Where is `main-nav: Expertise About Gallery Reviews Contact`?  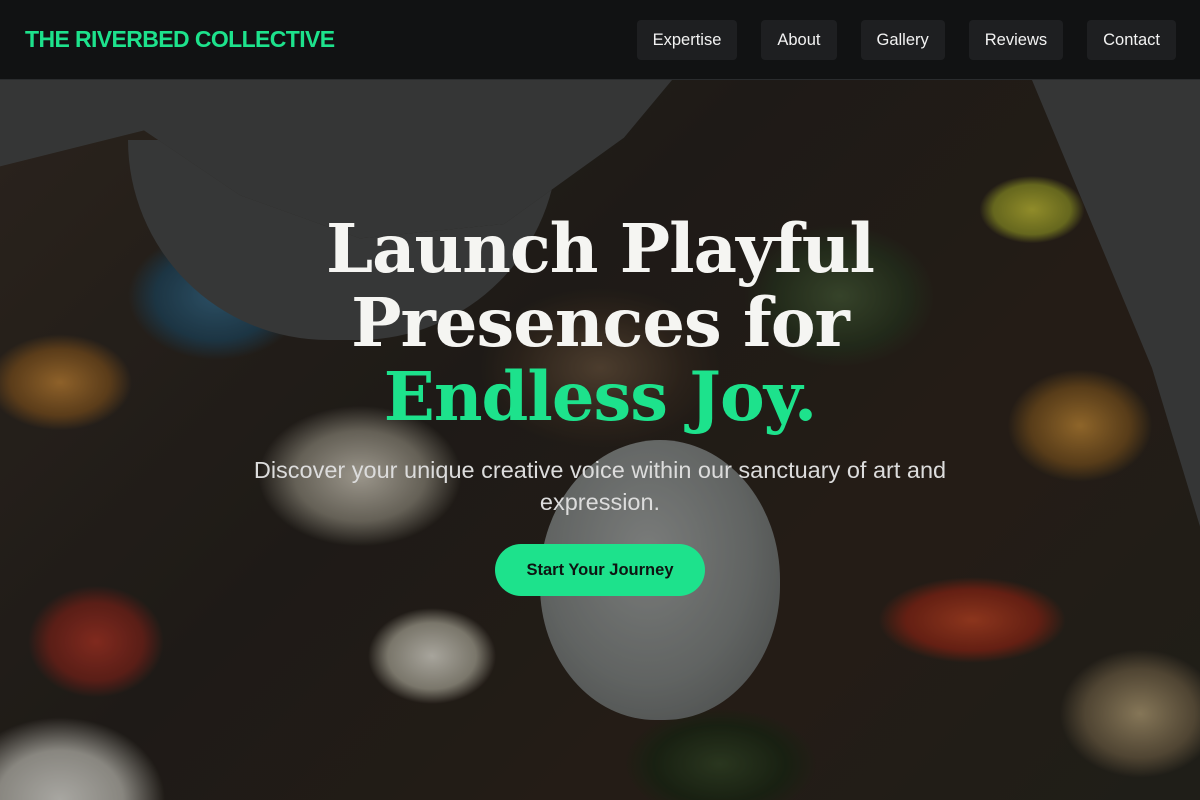
main-nav: Expertise About Gallery Reviews Contact is located at coordinates (906, 39).